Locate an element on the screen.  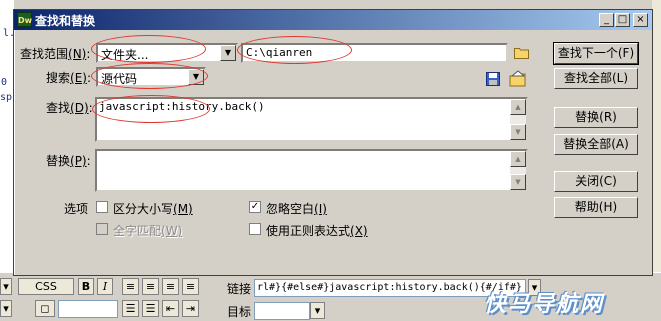
link-label: 链接 is located at coordinates (239, 289).